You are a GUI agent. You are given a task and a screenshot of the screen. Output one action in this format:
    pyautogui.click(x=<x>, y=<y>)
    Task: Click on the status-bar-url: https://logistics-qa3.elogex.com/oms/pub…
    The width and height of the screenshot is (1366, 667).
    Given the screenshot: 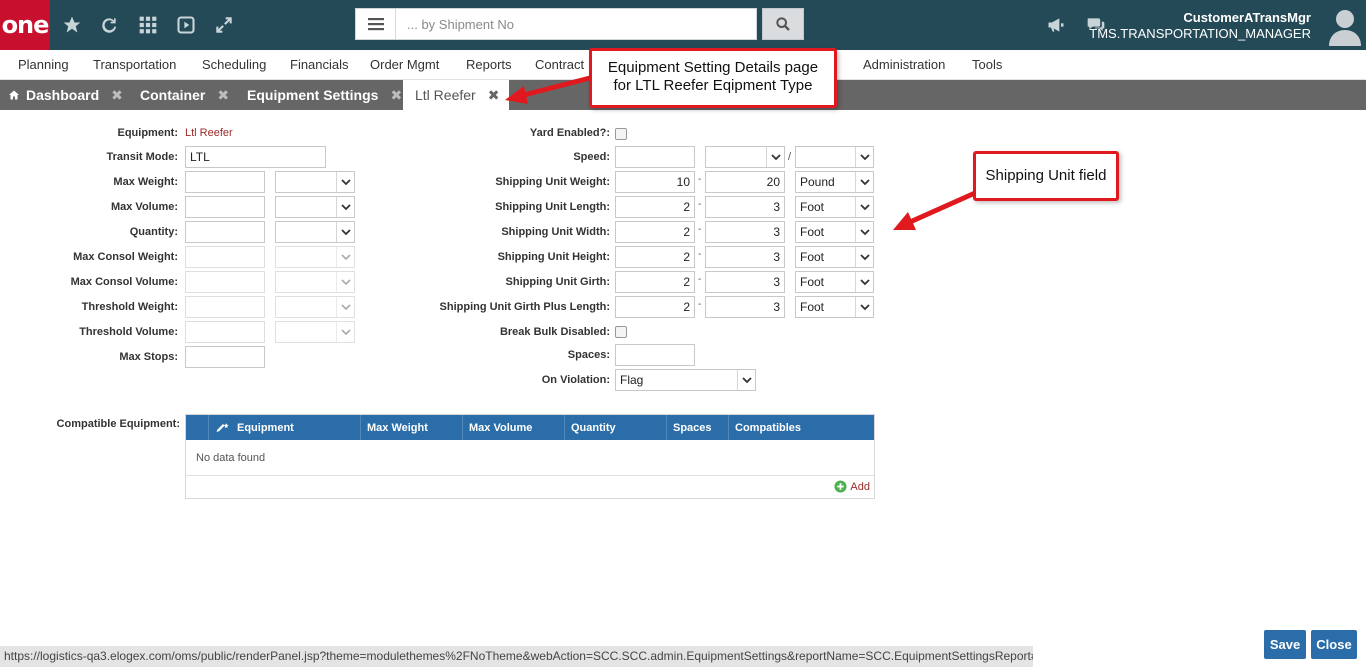 What is the action you would take?
    pyautogui.click(x=516, y=656)
    